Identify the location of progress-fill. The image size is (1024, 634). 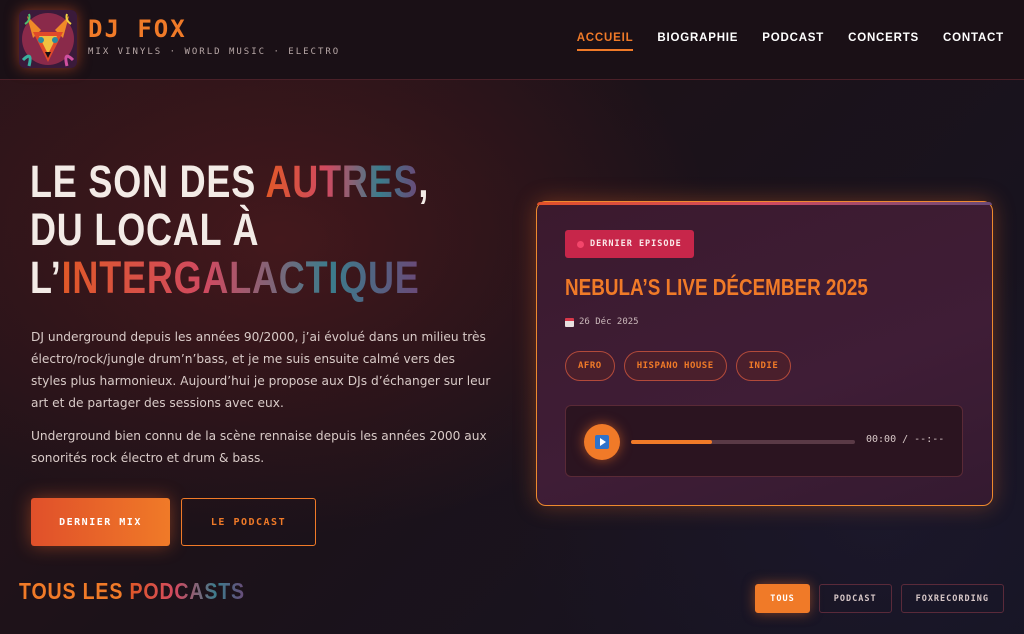
(671, 442).